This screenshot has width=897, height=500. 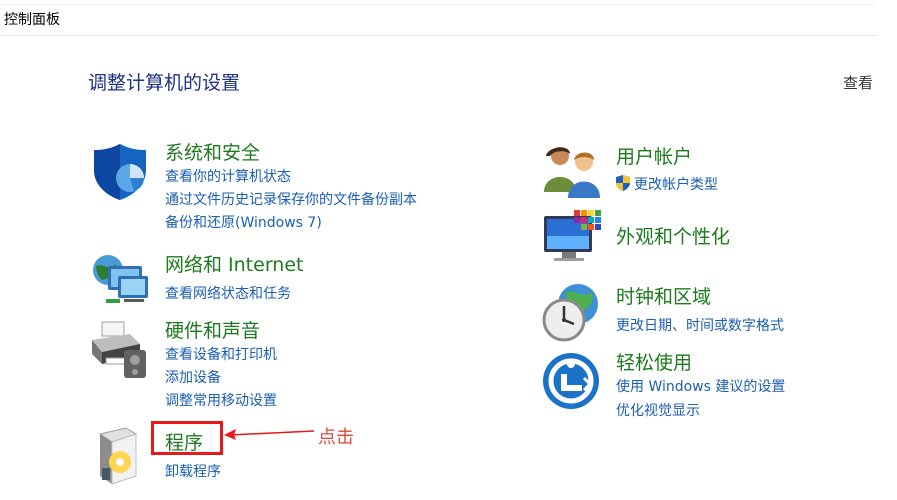 What do you see at coordinates (577, 243) in the screenshot?
I see `appearance-monitor-icon` at bounding box center [577, 243].